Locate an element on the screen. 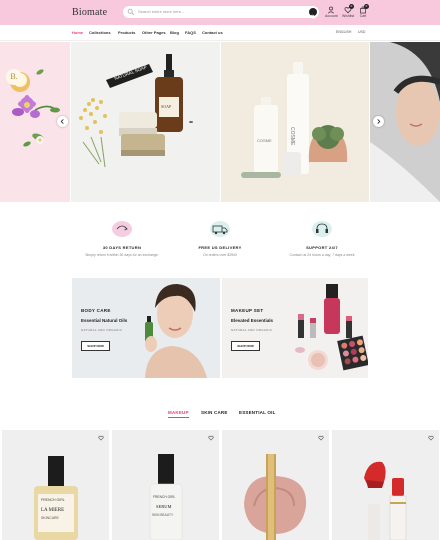 Image resolution: width=440 pixels, height=540 pixels. perfume-bottle-image: FRENCH GIRL LA MIERE SKINCARE is located at coordinates (56, 498).